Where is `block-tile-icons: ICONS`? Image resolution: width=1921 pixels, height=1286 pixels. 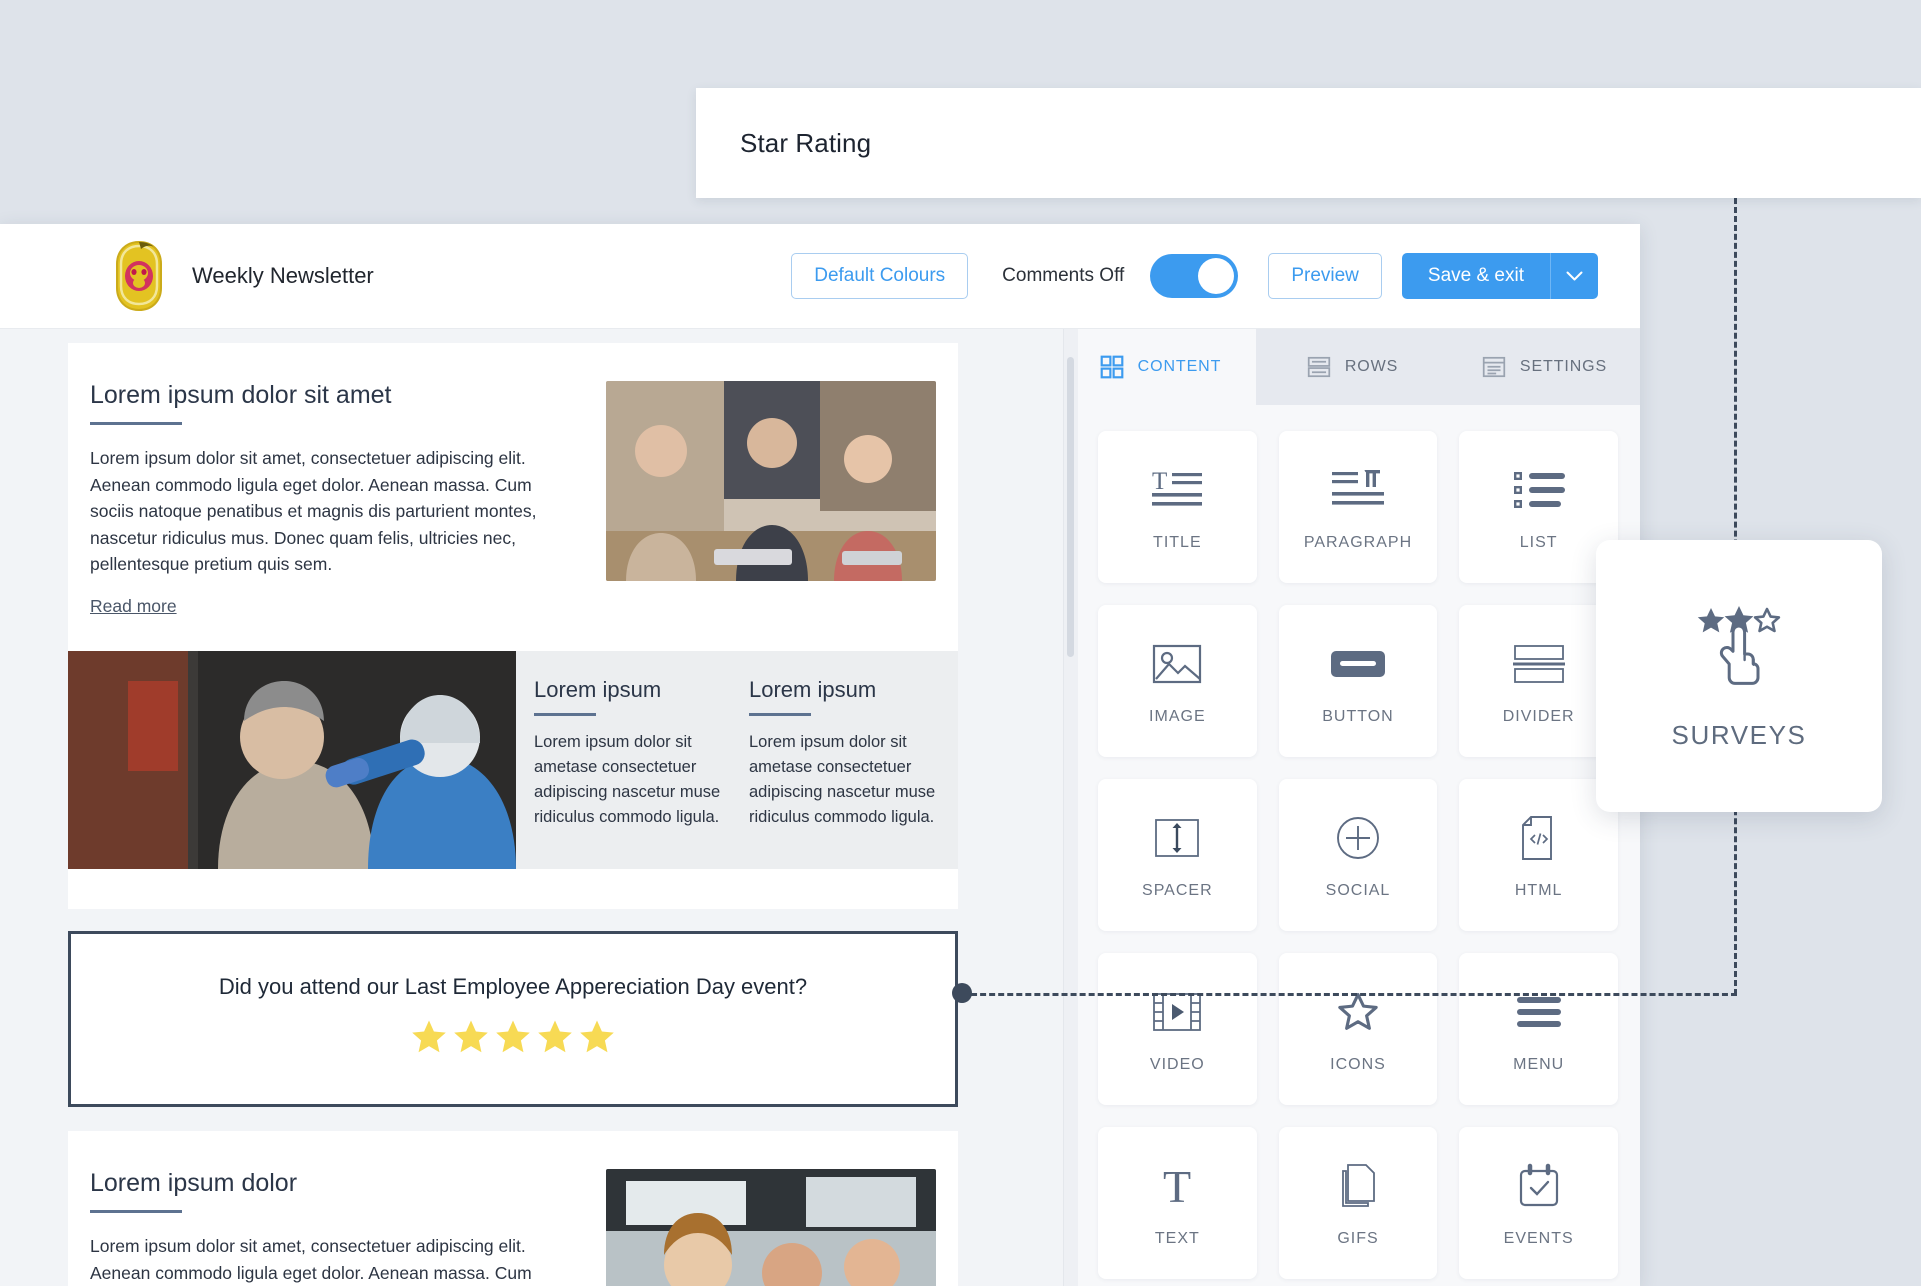 block-tile-icons: ICONS is located at coordinates (1358, 1029).